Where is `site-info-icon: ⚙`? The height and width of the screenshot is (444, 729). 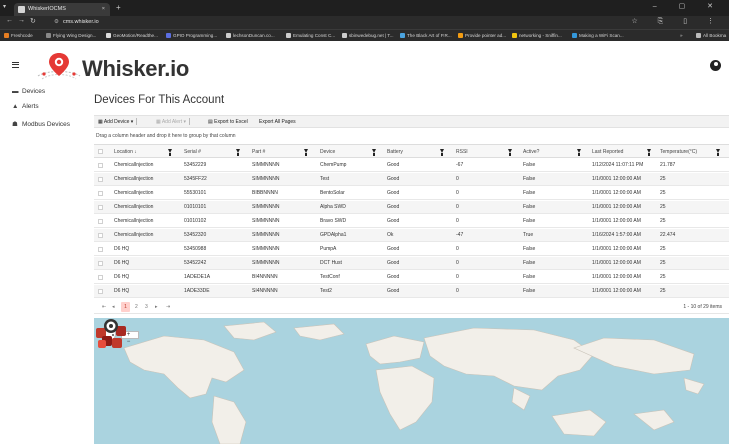
site-info-icon: ⚙ is located at coordinates (56, 22).